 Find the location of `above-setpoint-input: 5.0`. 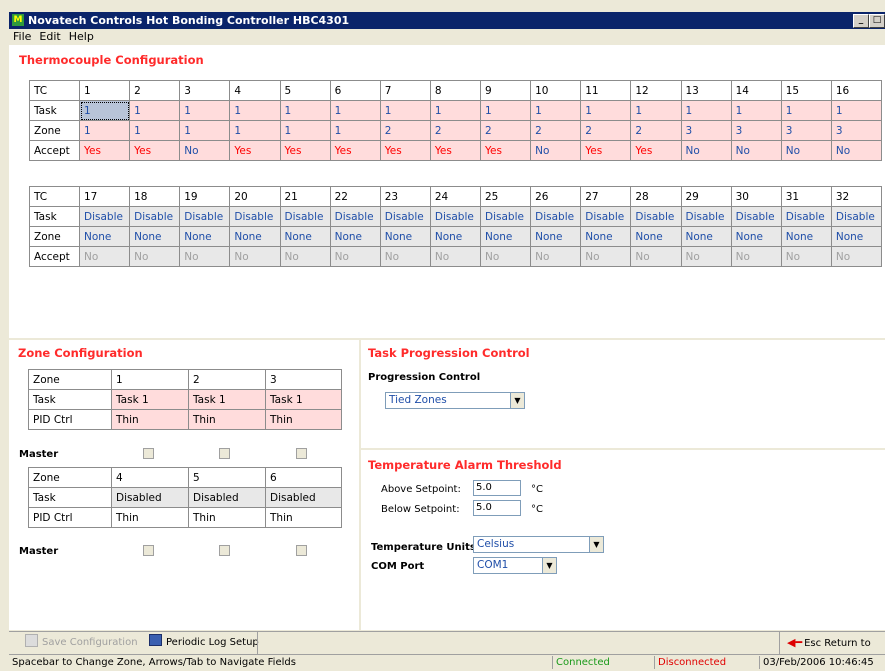

above-setpoint-input: 5.0 is located at coordinates (497, 488).